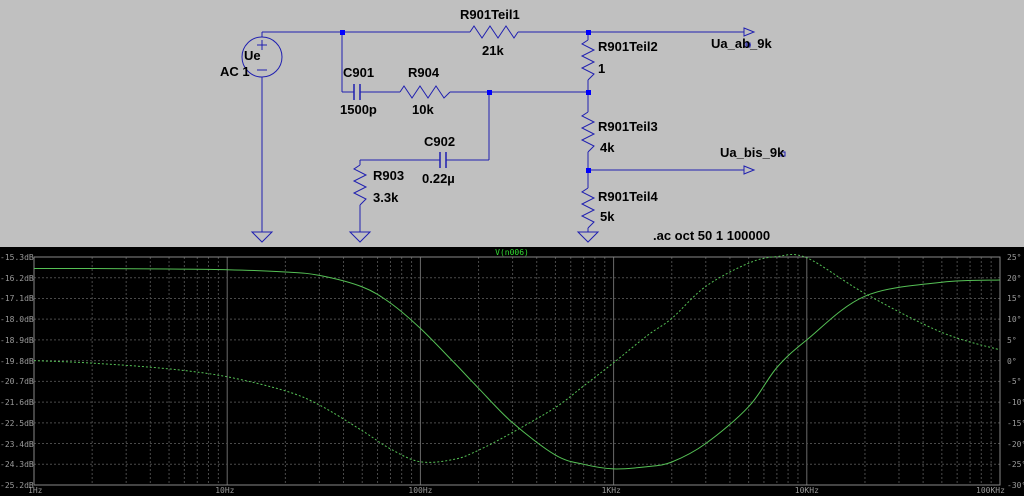 The width and height of the screenshot is (1024, 496). I want to click on y-right-tick-label: -5°, so click(1014, 382).